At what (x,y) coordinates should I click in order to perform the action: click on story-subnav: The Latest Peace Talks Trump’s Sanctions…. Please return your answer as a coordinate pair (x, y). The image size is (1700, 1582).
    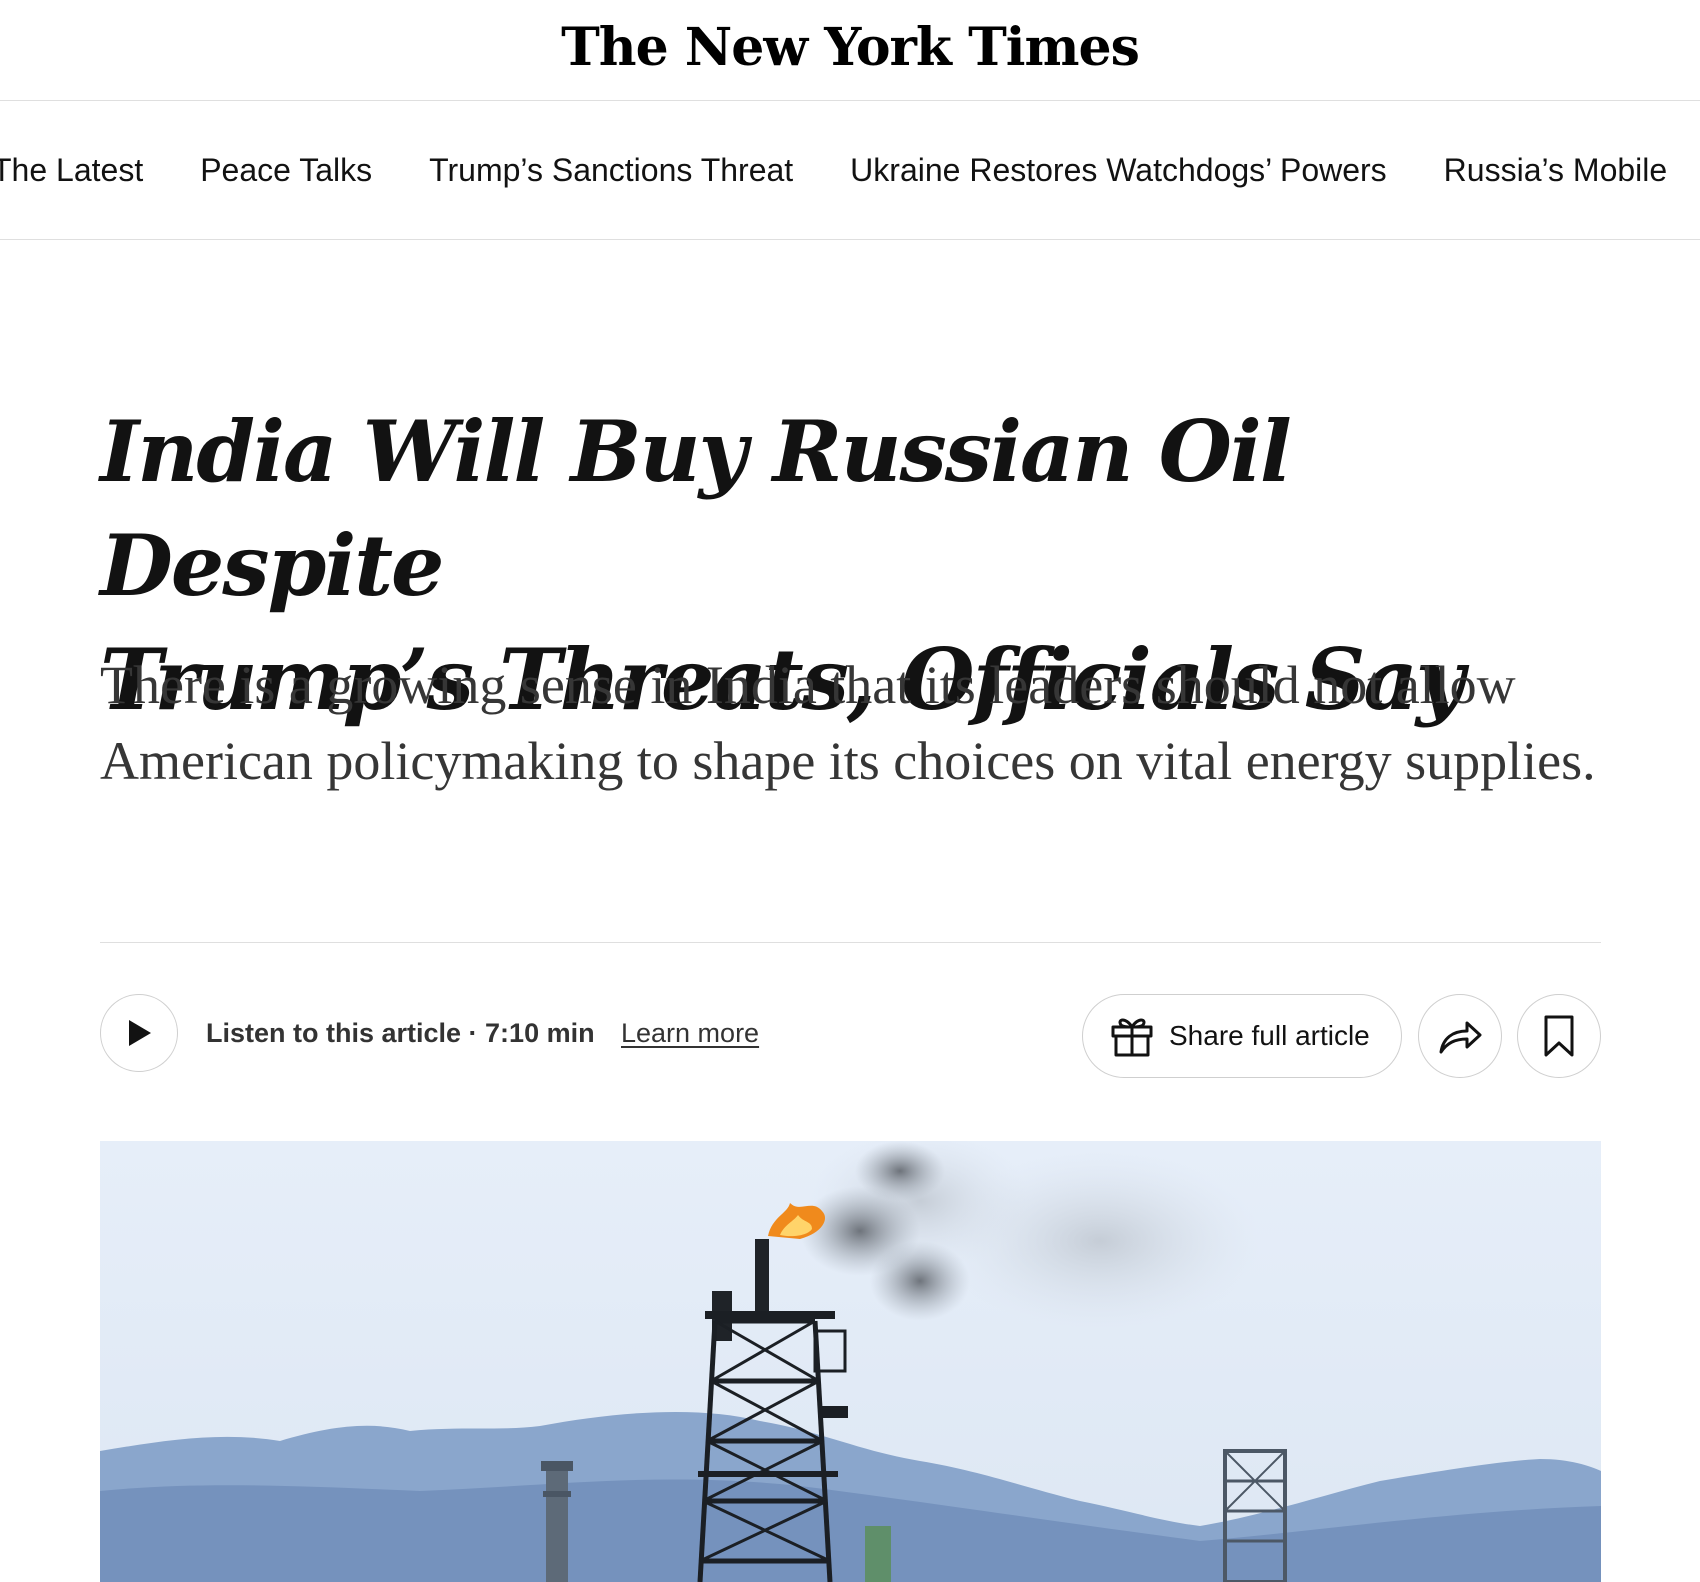
    Looking at the image, I should click on (850, 170).